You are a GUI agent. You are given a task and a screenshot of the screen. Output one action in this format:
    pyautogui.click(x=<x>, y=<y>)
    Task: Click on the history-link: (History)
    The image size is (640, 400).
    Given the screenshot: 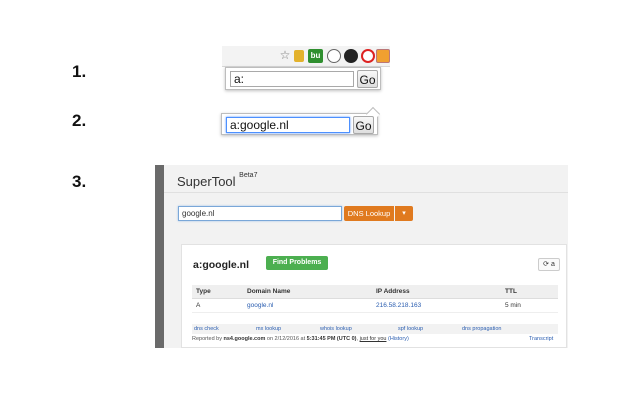 What is the action you would take?
    pyautogui.click(x=398, y=339)
    